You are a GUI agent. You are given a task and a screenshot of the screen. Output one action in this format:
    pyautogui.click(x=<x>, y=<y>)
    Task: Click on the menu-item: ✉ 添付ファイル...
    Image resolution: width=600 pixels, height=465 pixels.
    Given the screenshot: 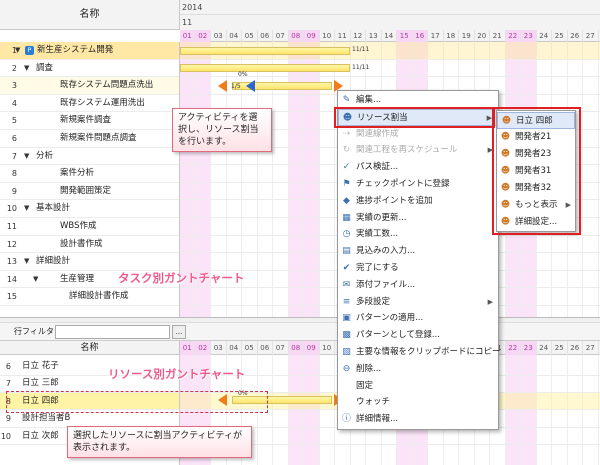 What is the action you would take?
    pyautogui.click(x=418, y=285)
    